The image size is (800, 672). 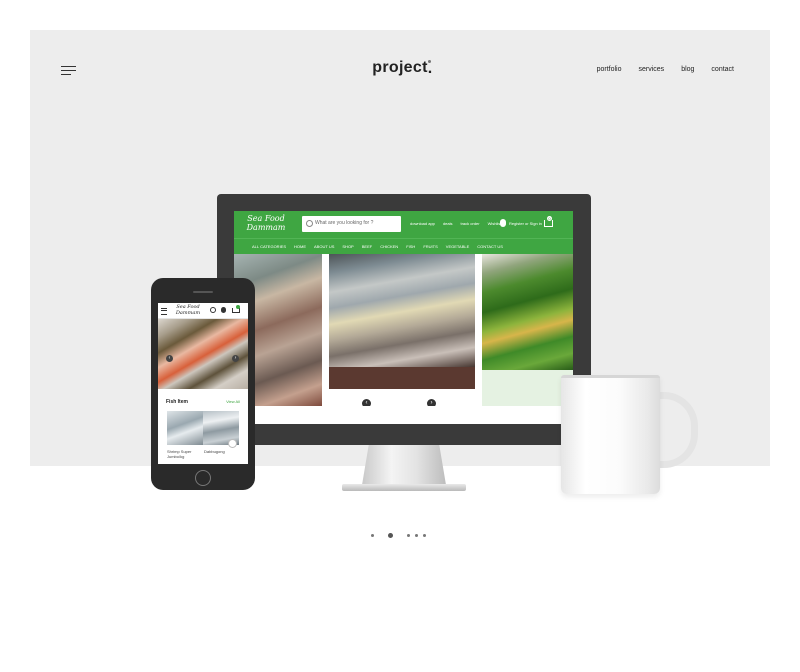 What do you see at coordinates (213, 310) in the screenshot?
I see `mobile-search-icon` at bounding box center [213, 310].